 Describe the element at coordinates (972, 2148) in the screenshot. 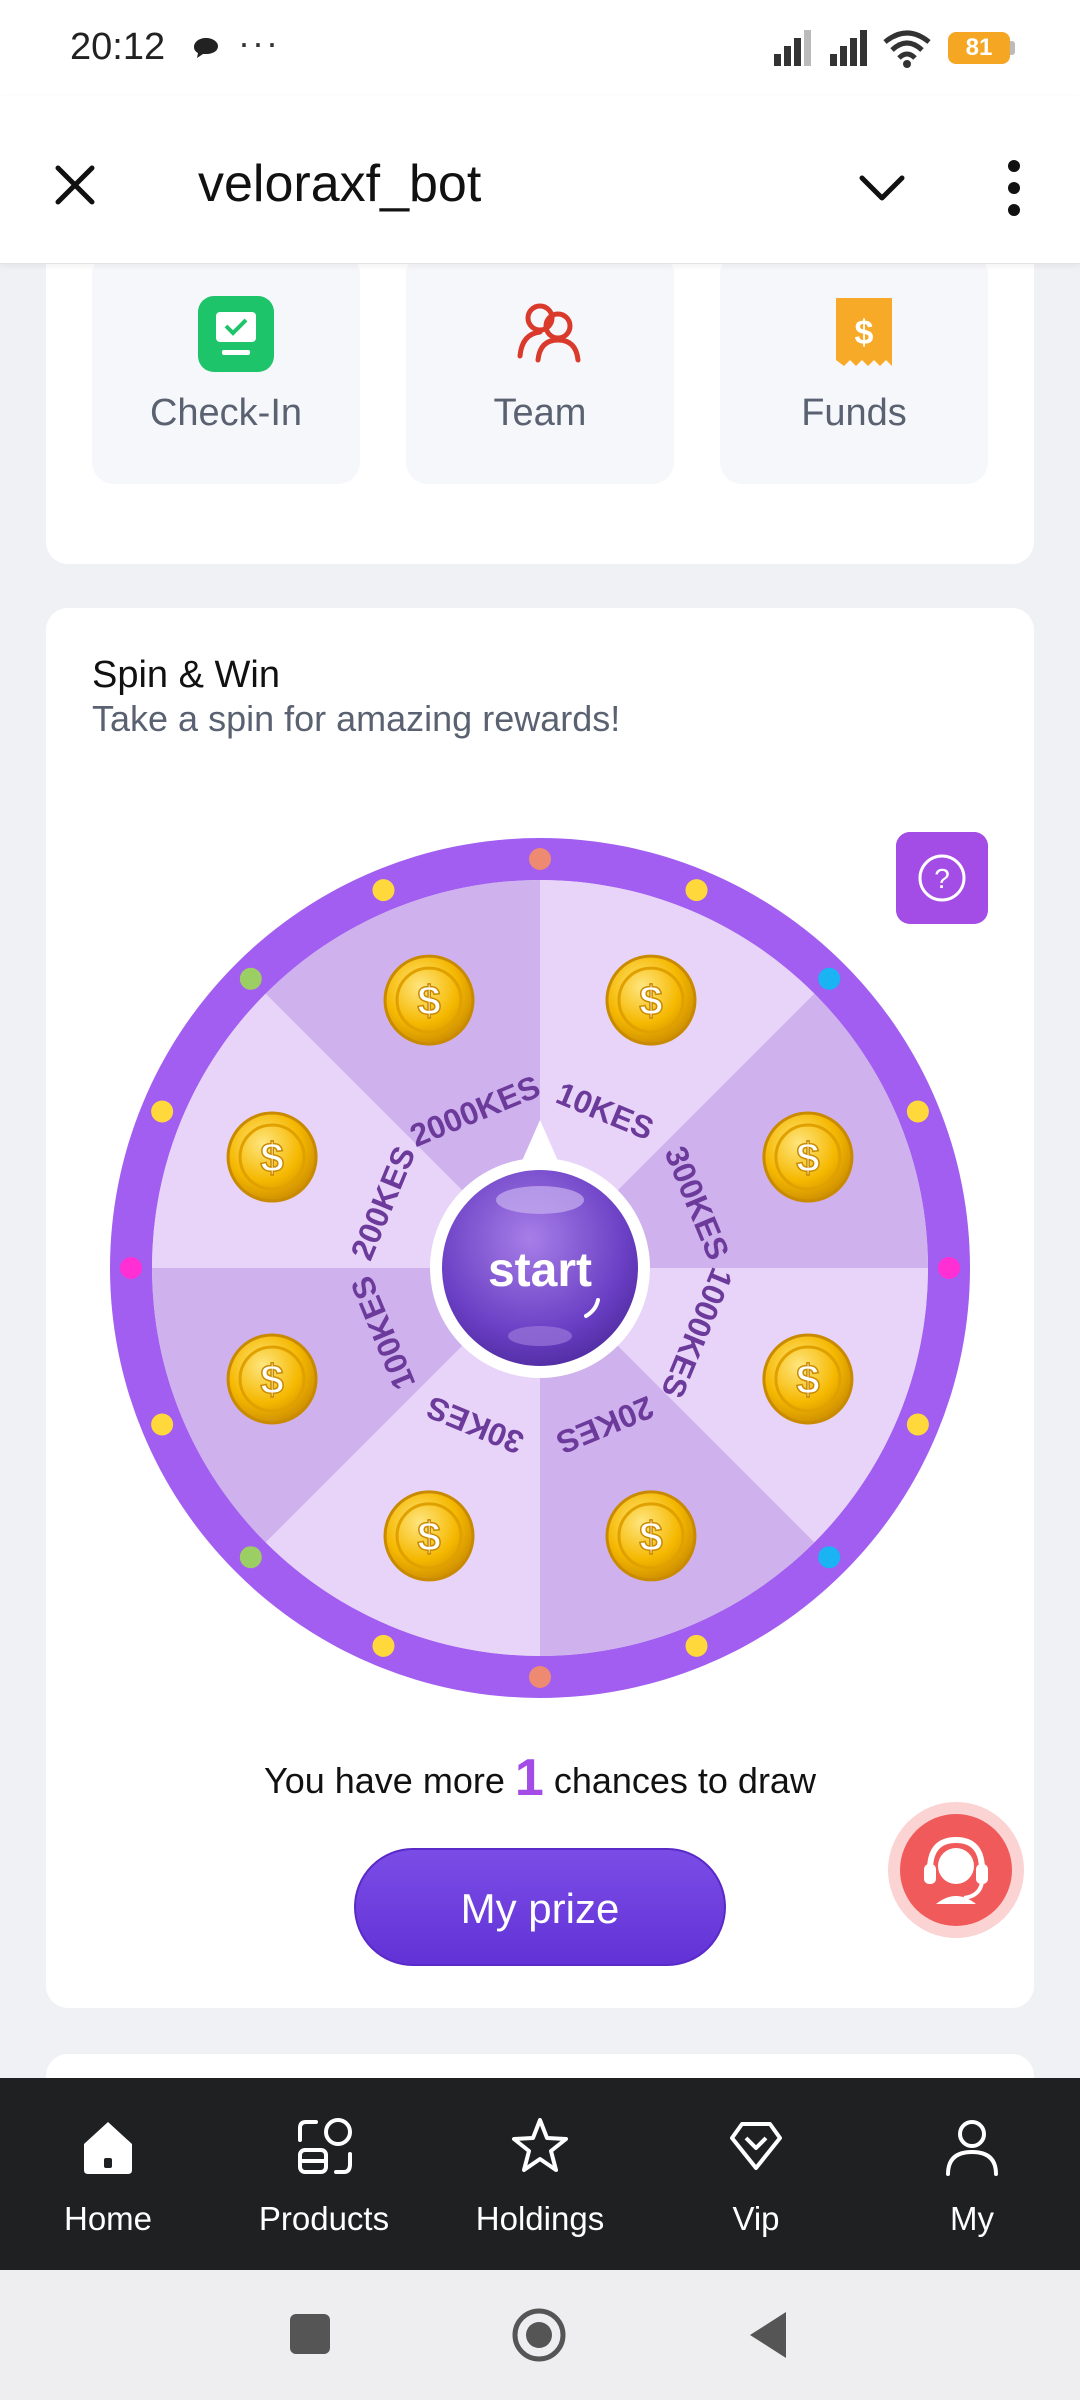

I see `user-icon` at that location.